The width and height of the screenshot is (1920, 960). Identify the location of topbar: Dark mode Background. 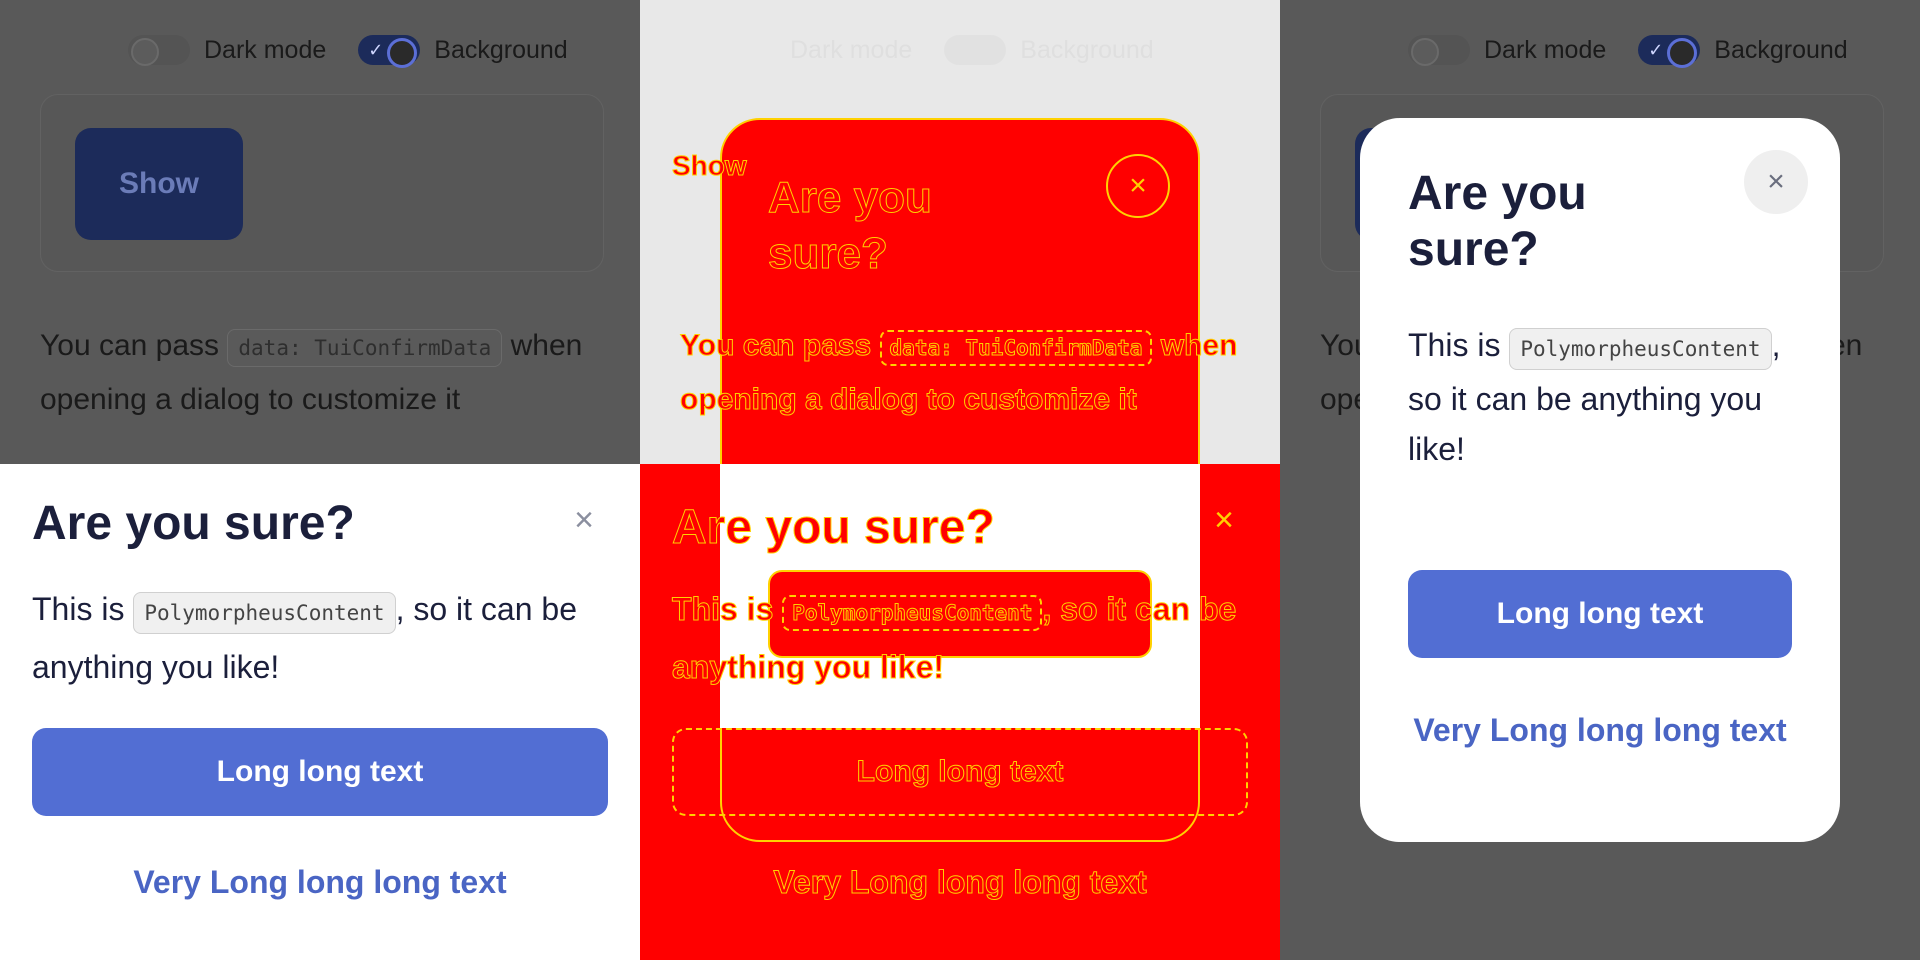
(981, 50).